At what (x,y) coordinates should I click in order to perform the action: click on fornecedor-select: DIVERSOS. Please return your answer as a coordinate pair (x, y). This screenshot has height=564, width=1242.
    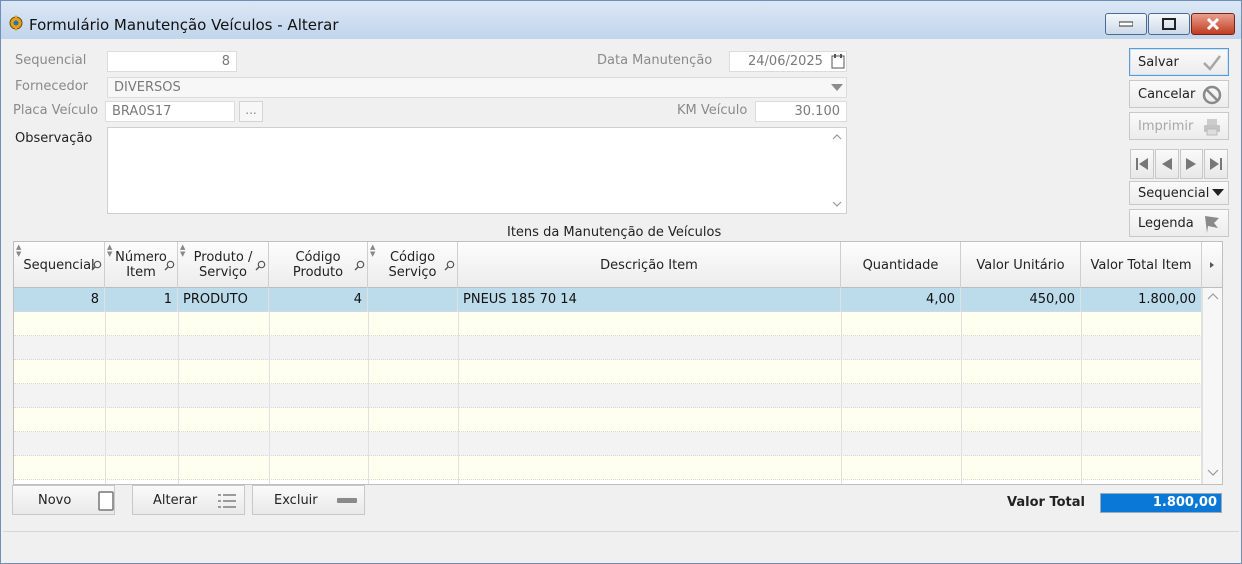
    Looking at the image, I should click on (477, 87).